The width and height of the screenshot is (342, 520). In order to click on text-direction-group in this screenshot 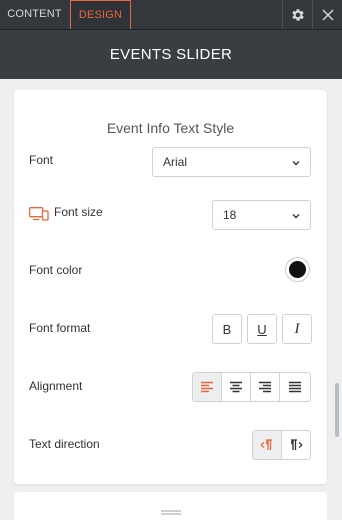, I will do `click(281, 445)`.